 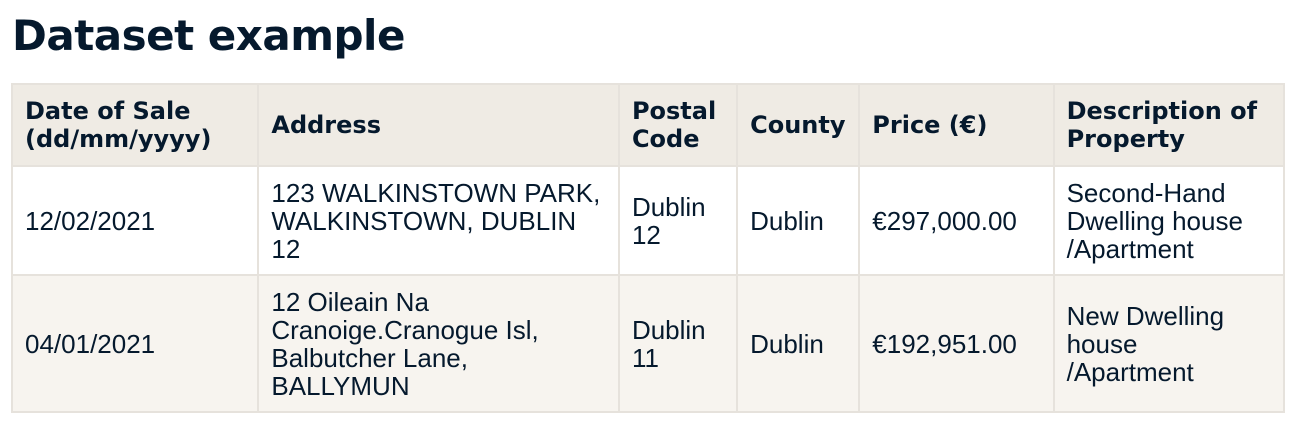 What do you see at coordinates (135, 220) in the screenshot?
I see `cell-date-of-sale: 12/02/2021` at bounding box center [135, 220].